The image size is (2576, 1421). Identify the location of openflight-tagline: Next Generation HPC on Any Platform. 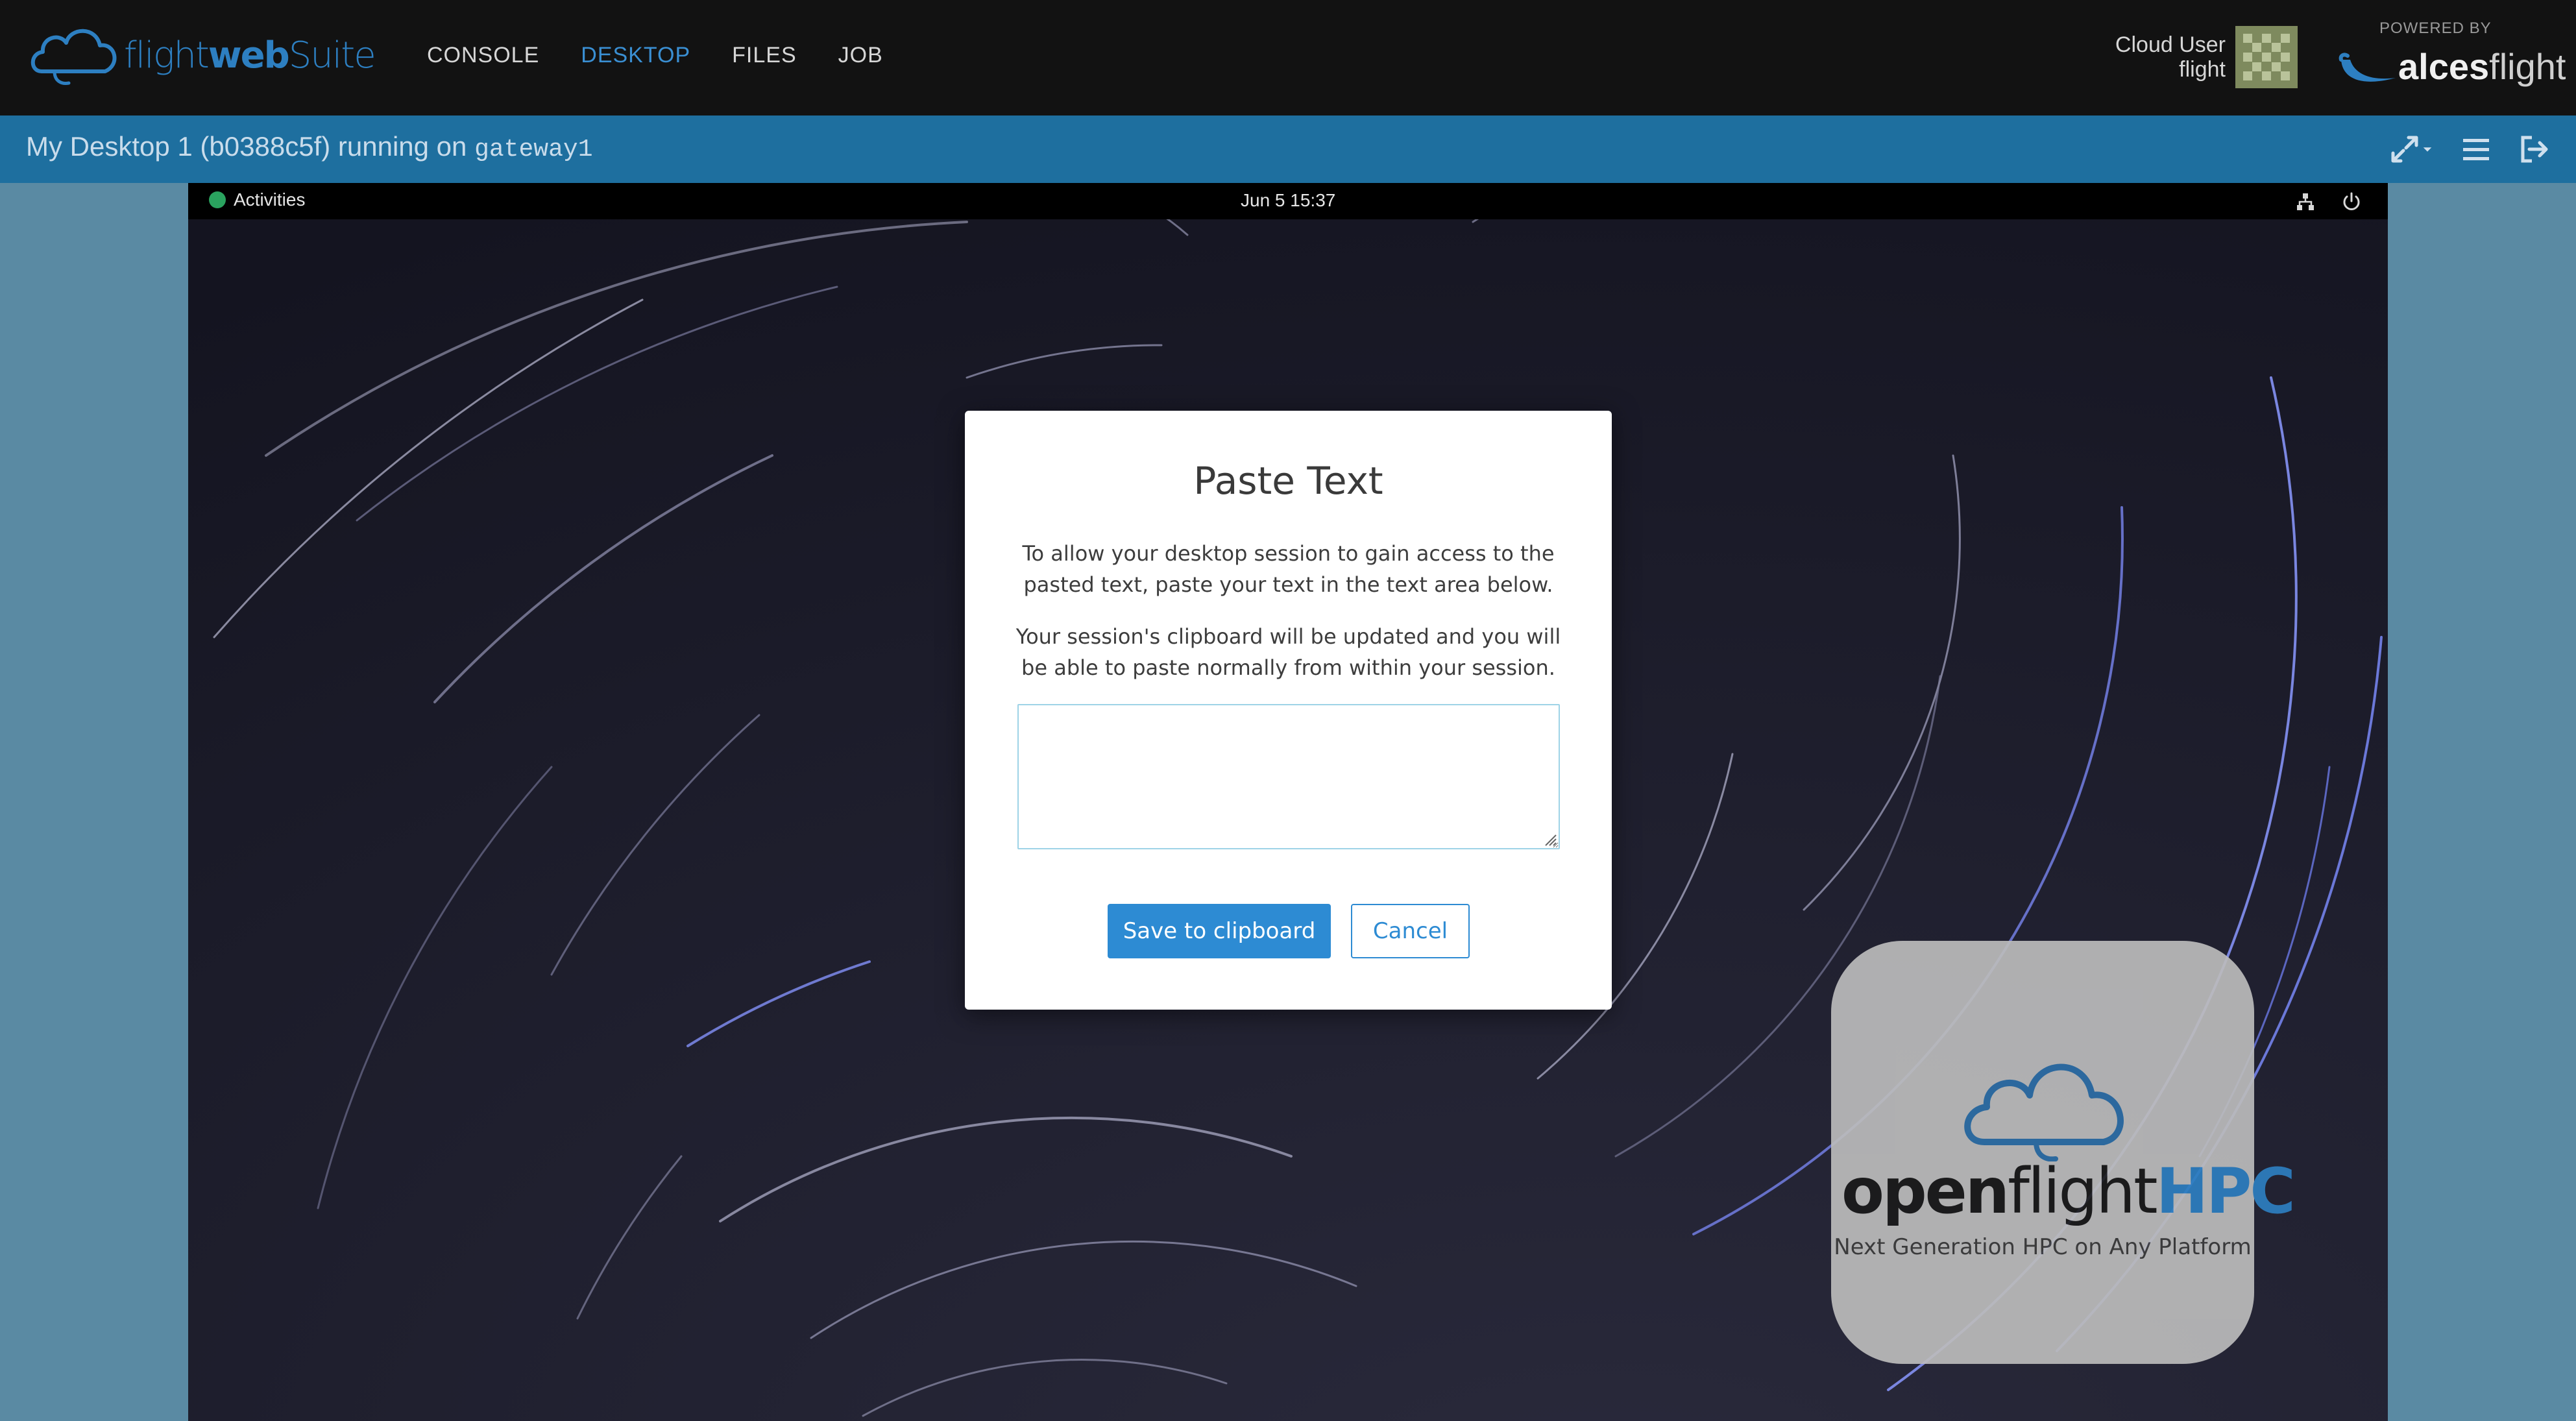
(2043, 1247).